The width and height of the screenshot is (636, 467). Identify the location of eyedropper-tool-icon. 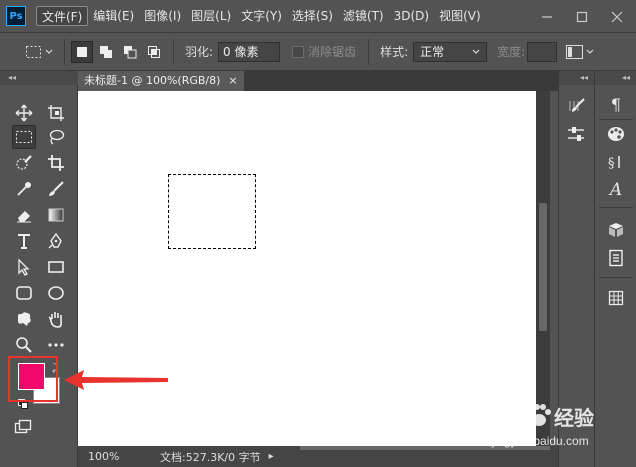
(24, 189).